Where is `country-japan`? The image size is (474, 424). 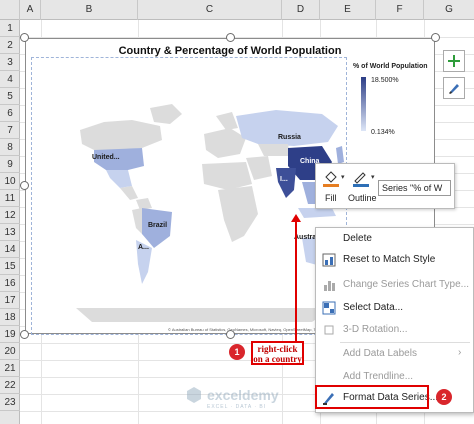
country-japan is located at coordinates (340, 155).